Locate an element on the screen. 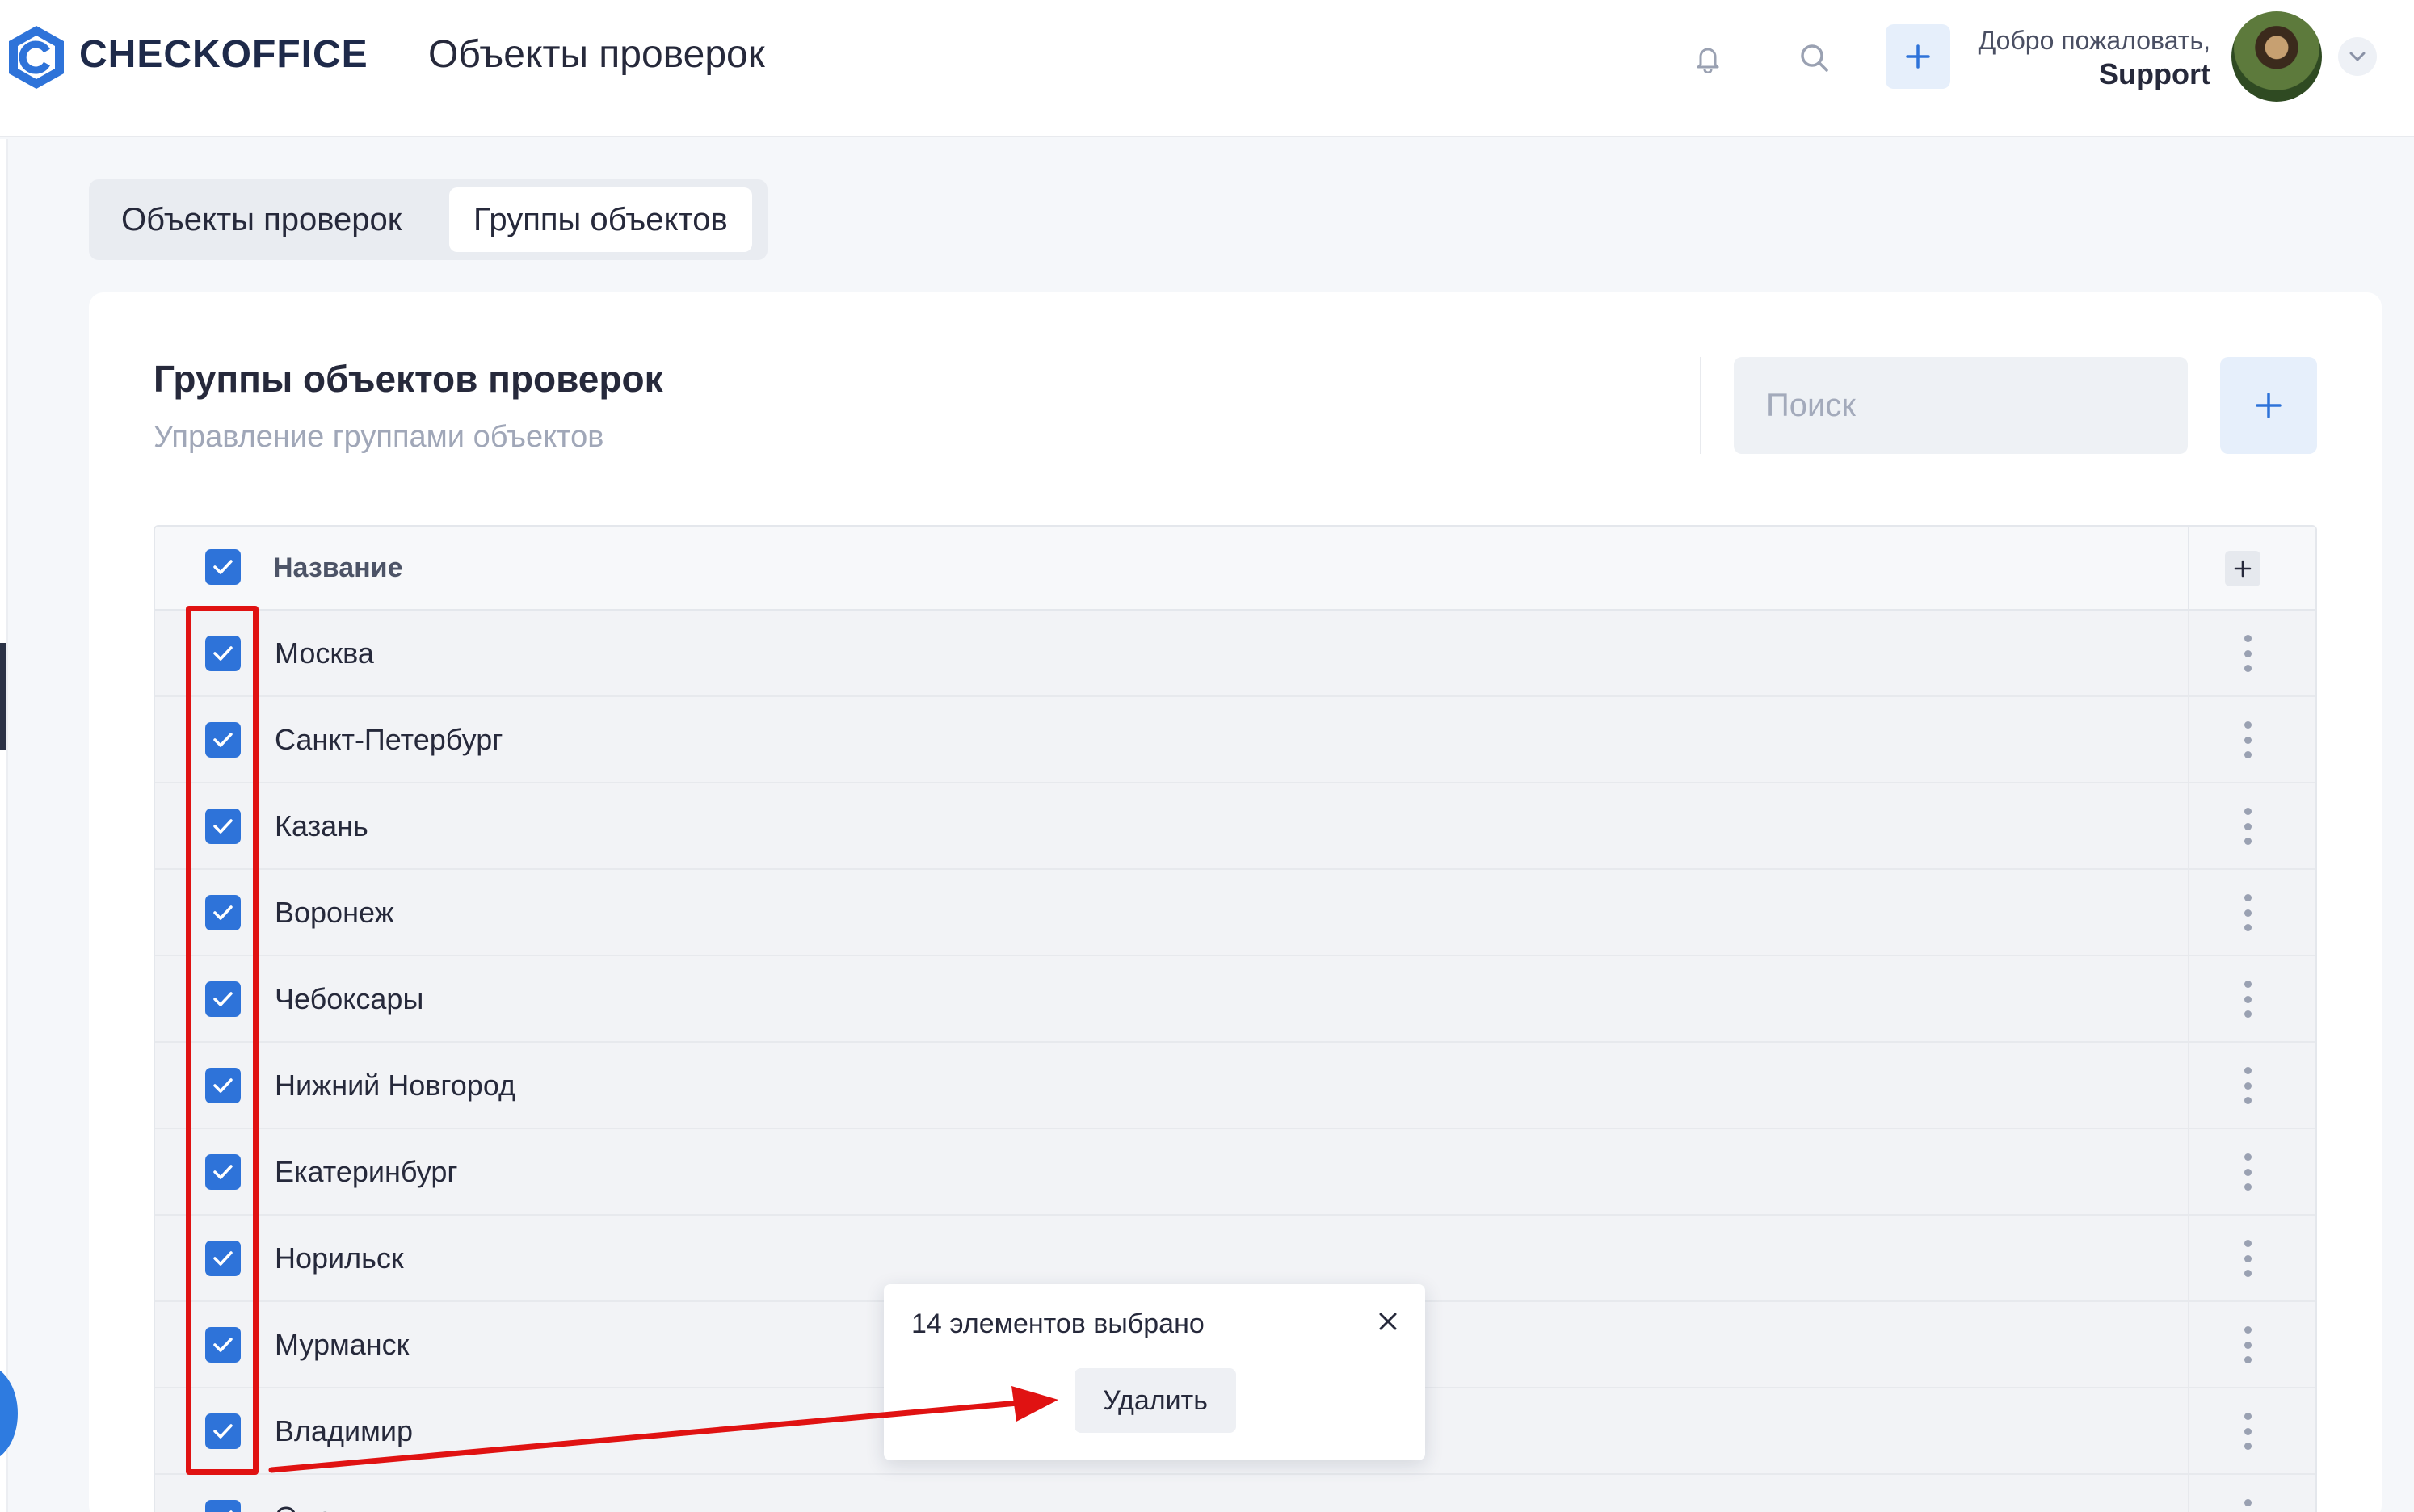  row-name: Чебоксары is located at coordinates (349, 998).